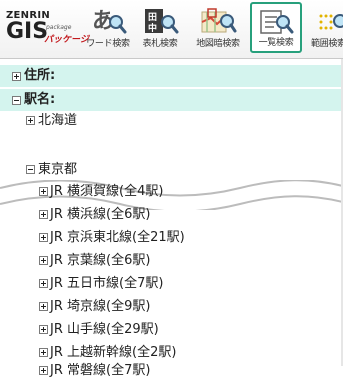  Describe the element at coordinates (117, 237) in the screenshot. I see `tree-node-label: JR 京浜東北線(全21駅)` at that location.